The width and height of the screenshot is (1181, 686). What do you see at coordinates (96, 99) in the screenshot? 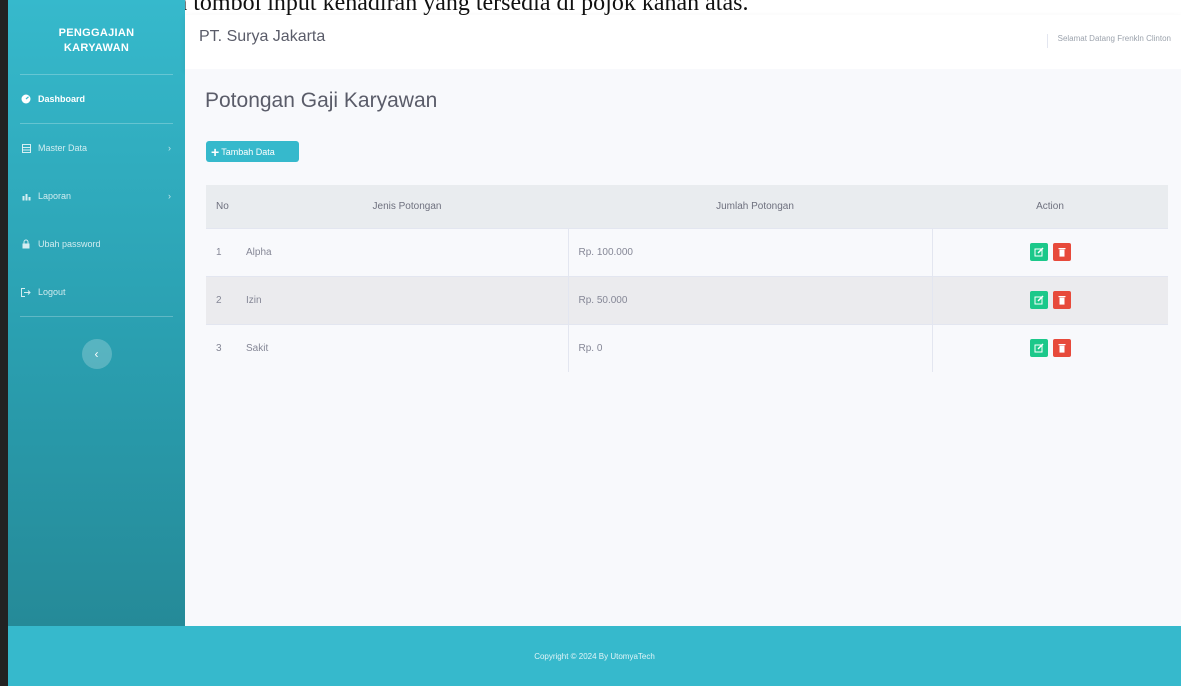
I see `sidebar-item-dashboard: Dashboard` at bounding box center [96, 99].